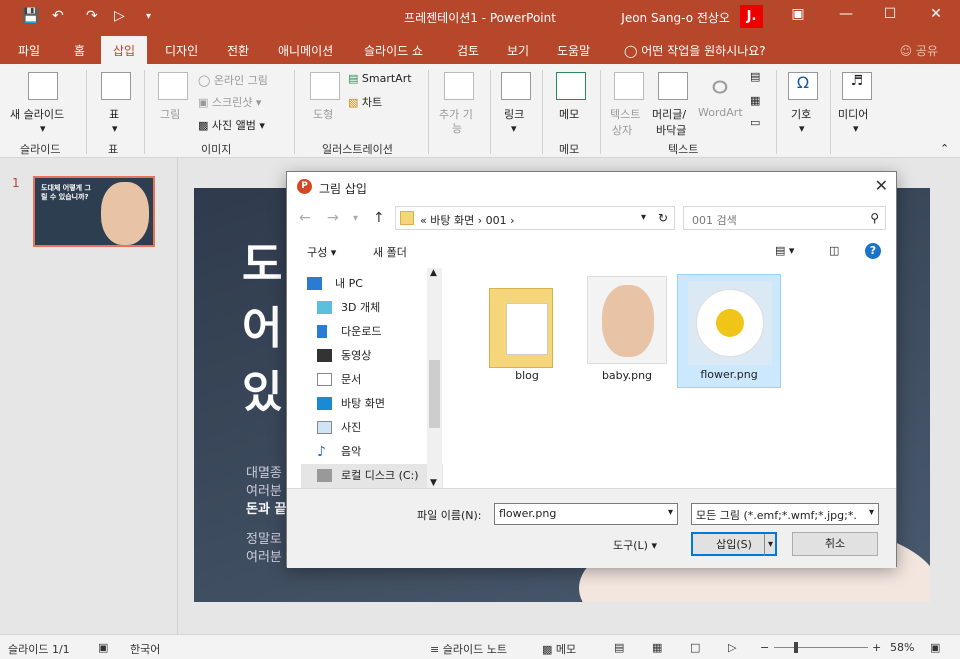  What do you see at coordinates (764, 647) in the screenshot?
I see `zoom-out-icon: −` at bounding box center [764, 647].